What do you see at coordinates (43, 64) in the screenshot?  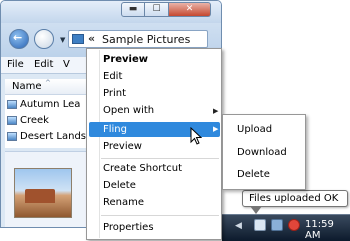 I see `menu-edit: Edit` at bounding box center [43, 64].